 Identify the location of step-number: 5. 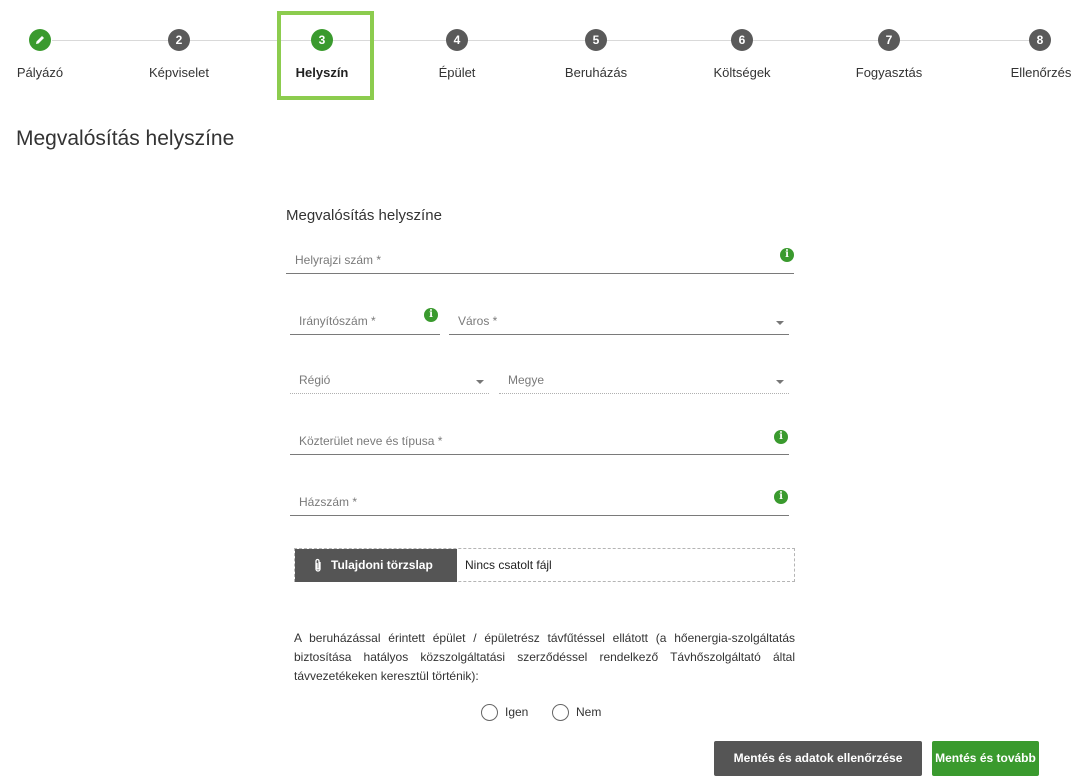
(596, 40).